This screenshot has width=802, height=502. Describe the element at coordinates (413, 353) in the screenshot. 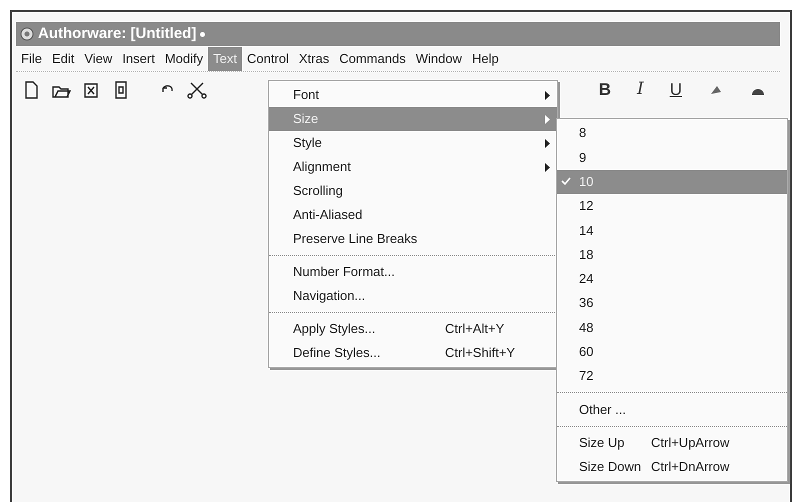

I see `menu-option: Define Styles... Ctrl+Shift+Y` at that location.